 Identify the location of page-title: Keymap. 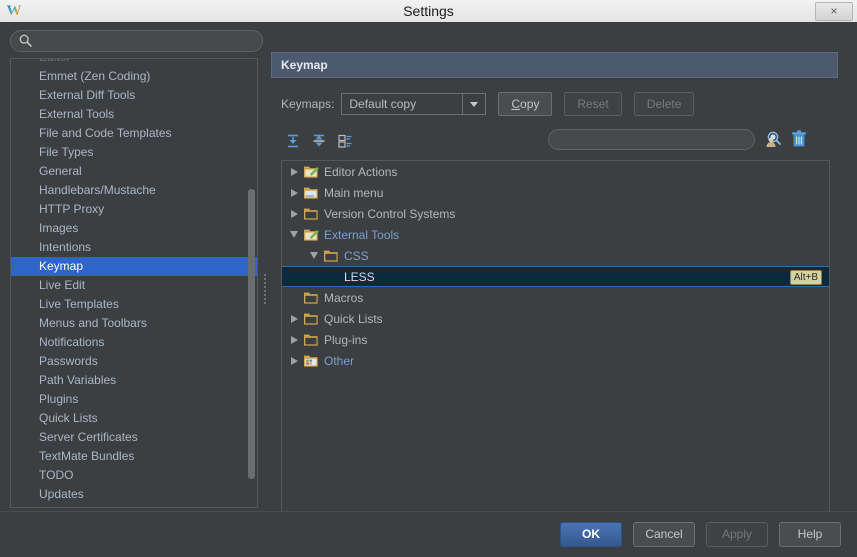
(554, 65).